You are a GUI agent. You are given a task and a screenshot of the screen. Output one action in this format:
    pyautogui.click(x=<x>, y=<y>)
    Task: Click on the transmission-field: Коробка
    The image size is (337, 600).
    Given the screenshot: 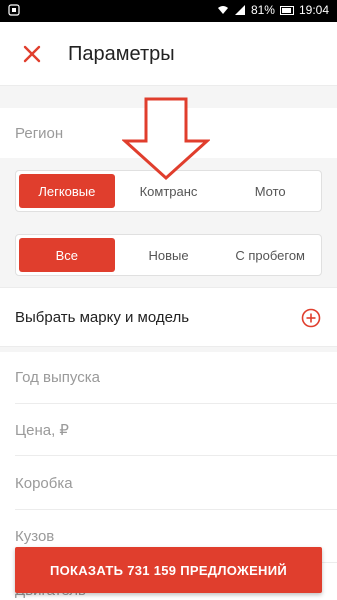 What is the action you would take?
    pyautogui.click(x=168, y=484)
    